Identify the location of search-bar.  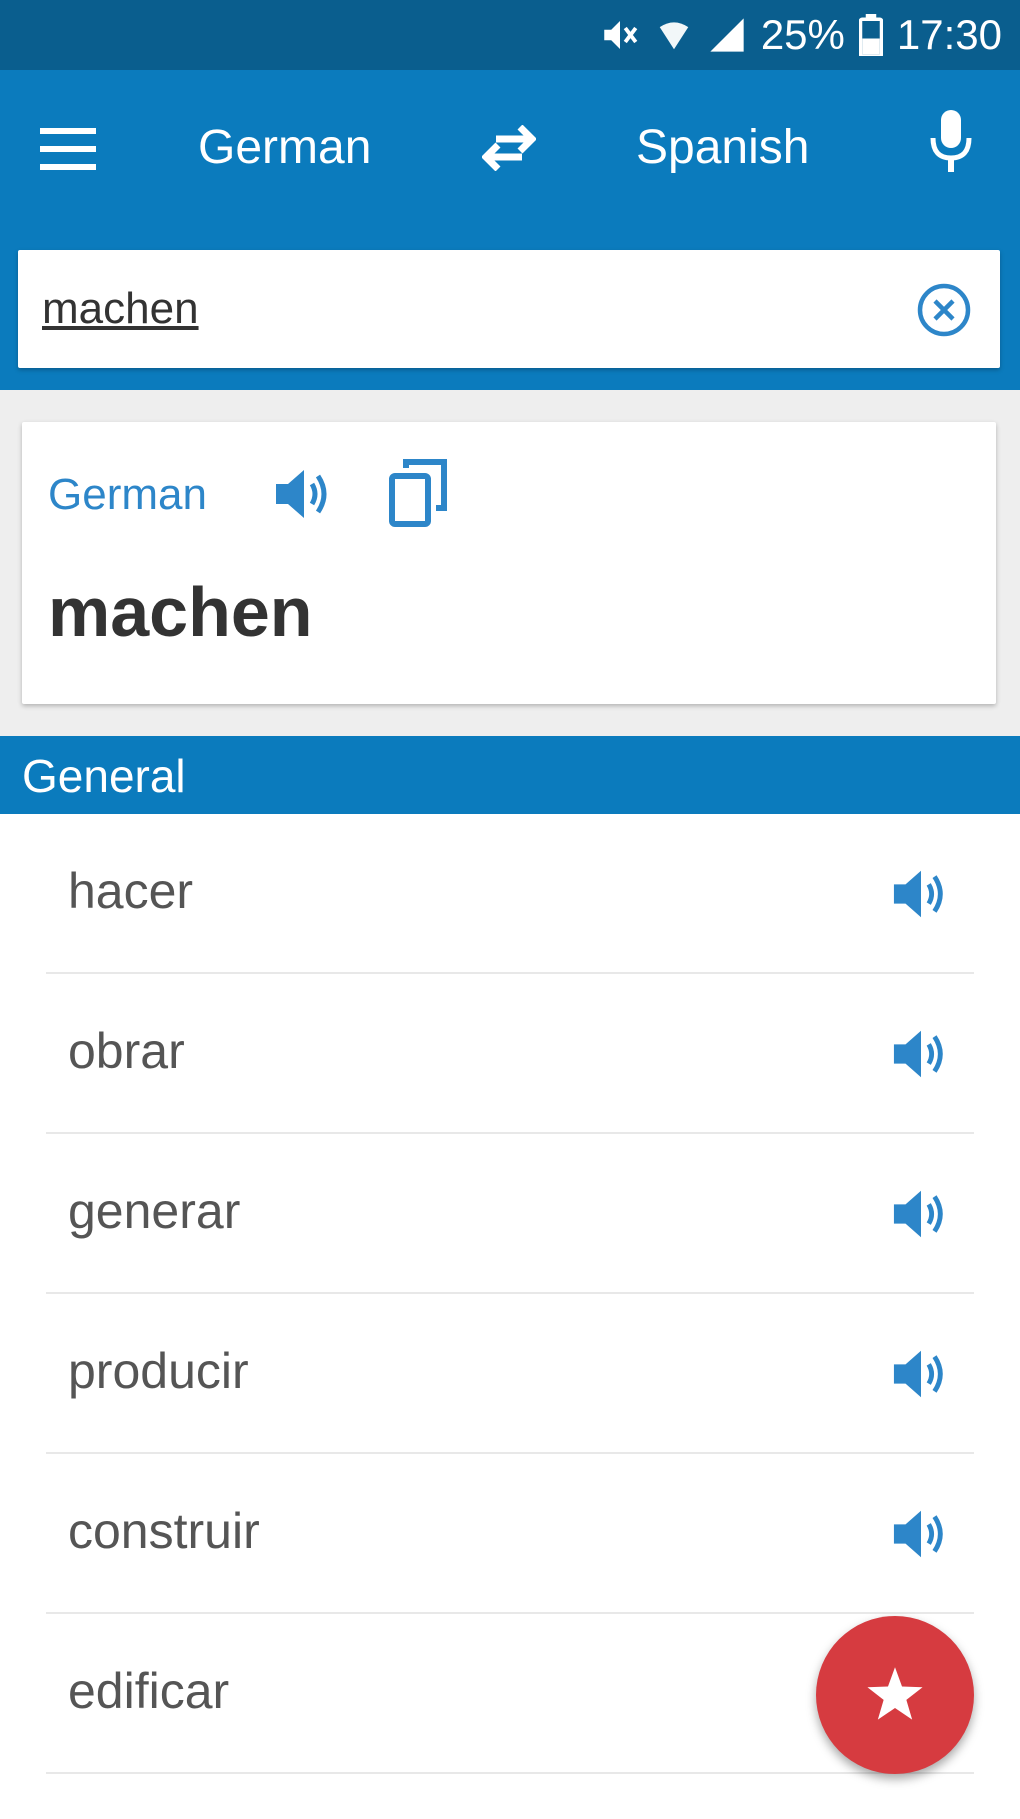
(510, 320).